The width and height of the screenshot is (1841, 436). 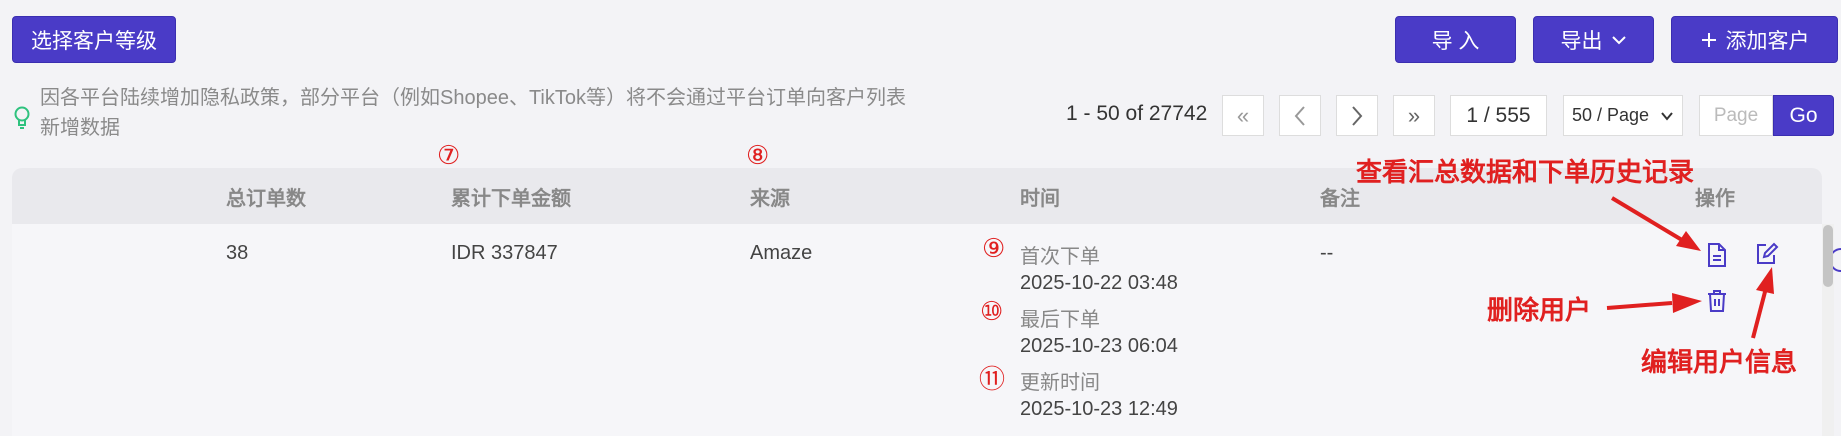 I want to click on first-page-button: «, so click(x=1243, y=115).